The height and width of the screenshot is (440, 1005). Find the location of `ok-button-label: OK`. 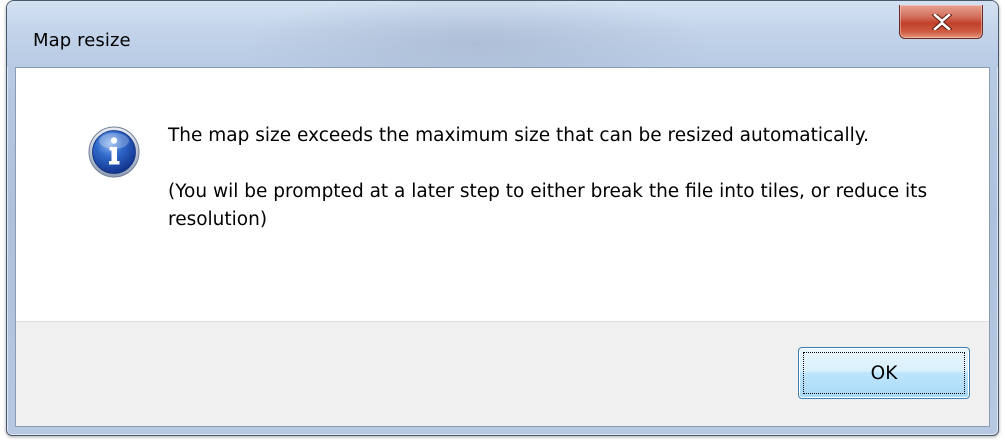

ok-button-label: OK is located at coordinates (884, 373).